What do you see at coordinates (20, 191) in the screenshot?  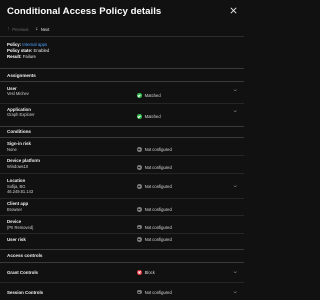 I see `row-value-secondary: 46.249.81.143` at bounding box center [20, 191].